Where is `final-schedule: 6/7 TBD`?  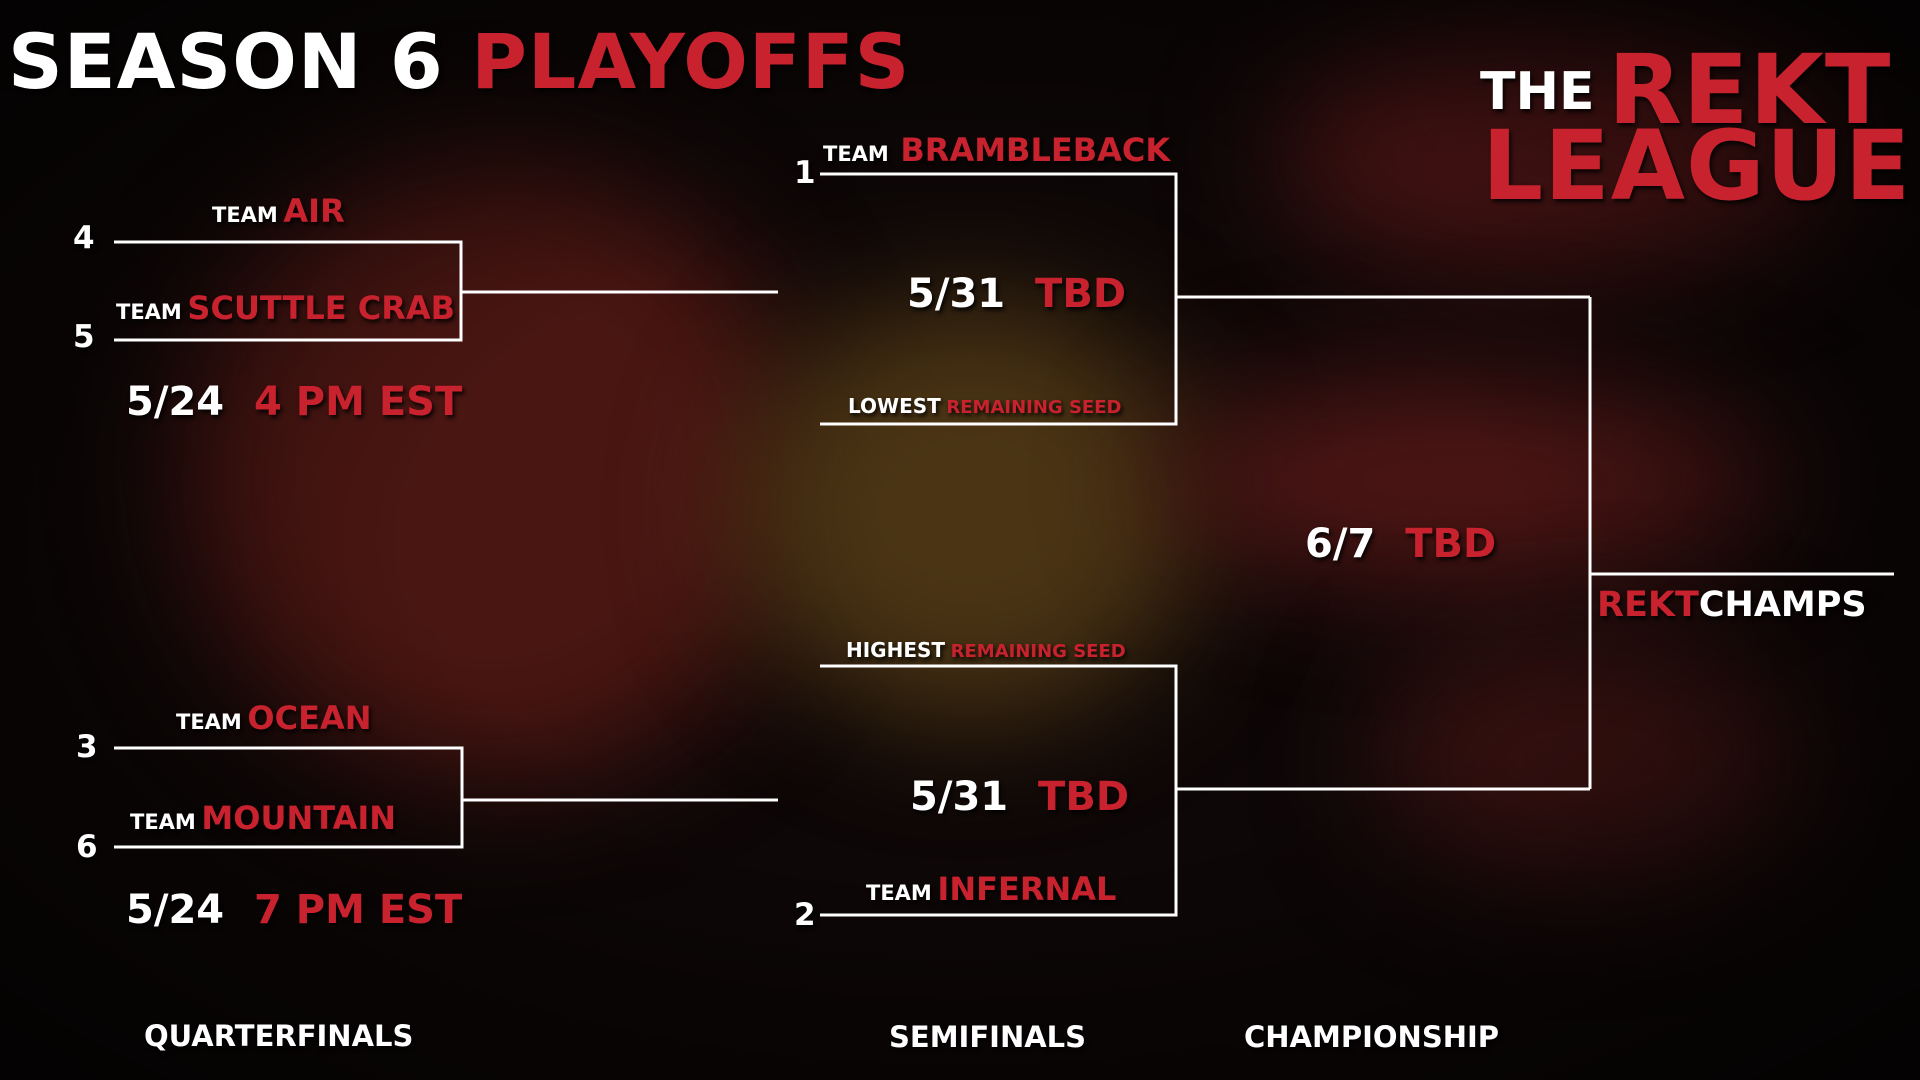 final-schedule: 6/7 TBD is located at coordinates (1400, 544).